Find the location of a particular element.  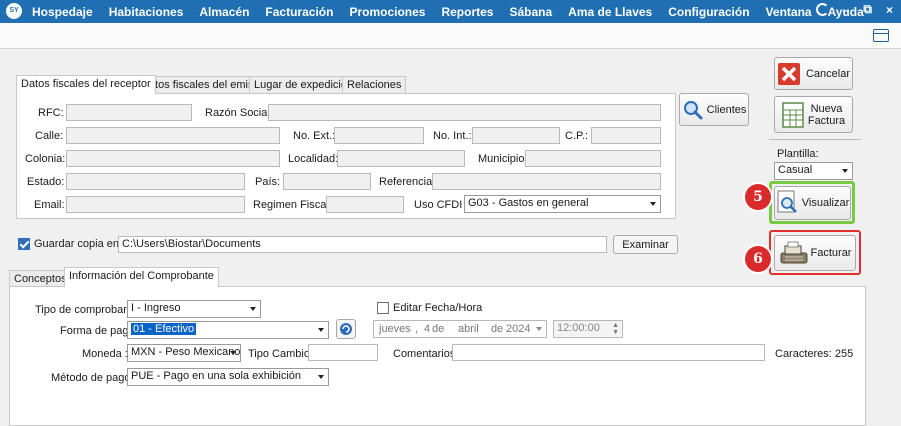

visualizar-label: Visualizar is located at coordinates (825, 203).